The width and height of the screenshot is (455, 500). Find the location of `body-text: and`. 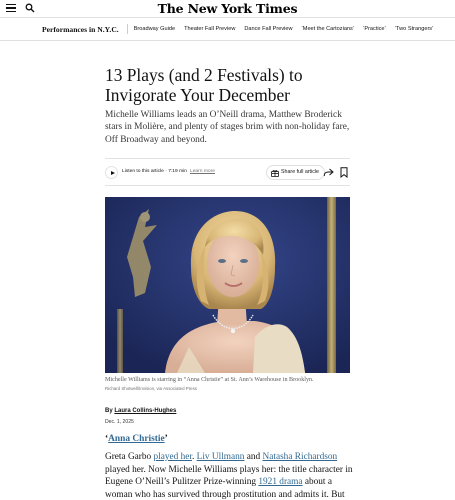

body-text: and is located at coordinates (253, 457).